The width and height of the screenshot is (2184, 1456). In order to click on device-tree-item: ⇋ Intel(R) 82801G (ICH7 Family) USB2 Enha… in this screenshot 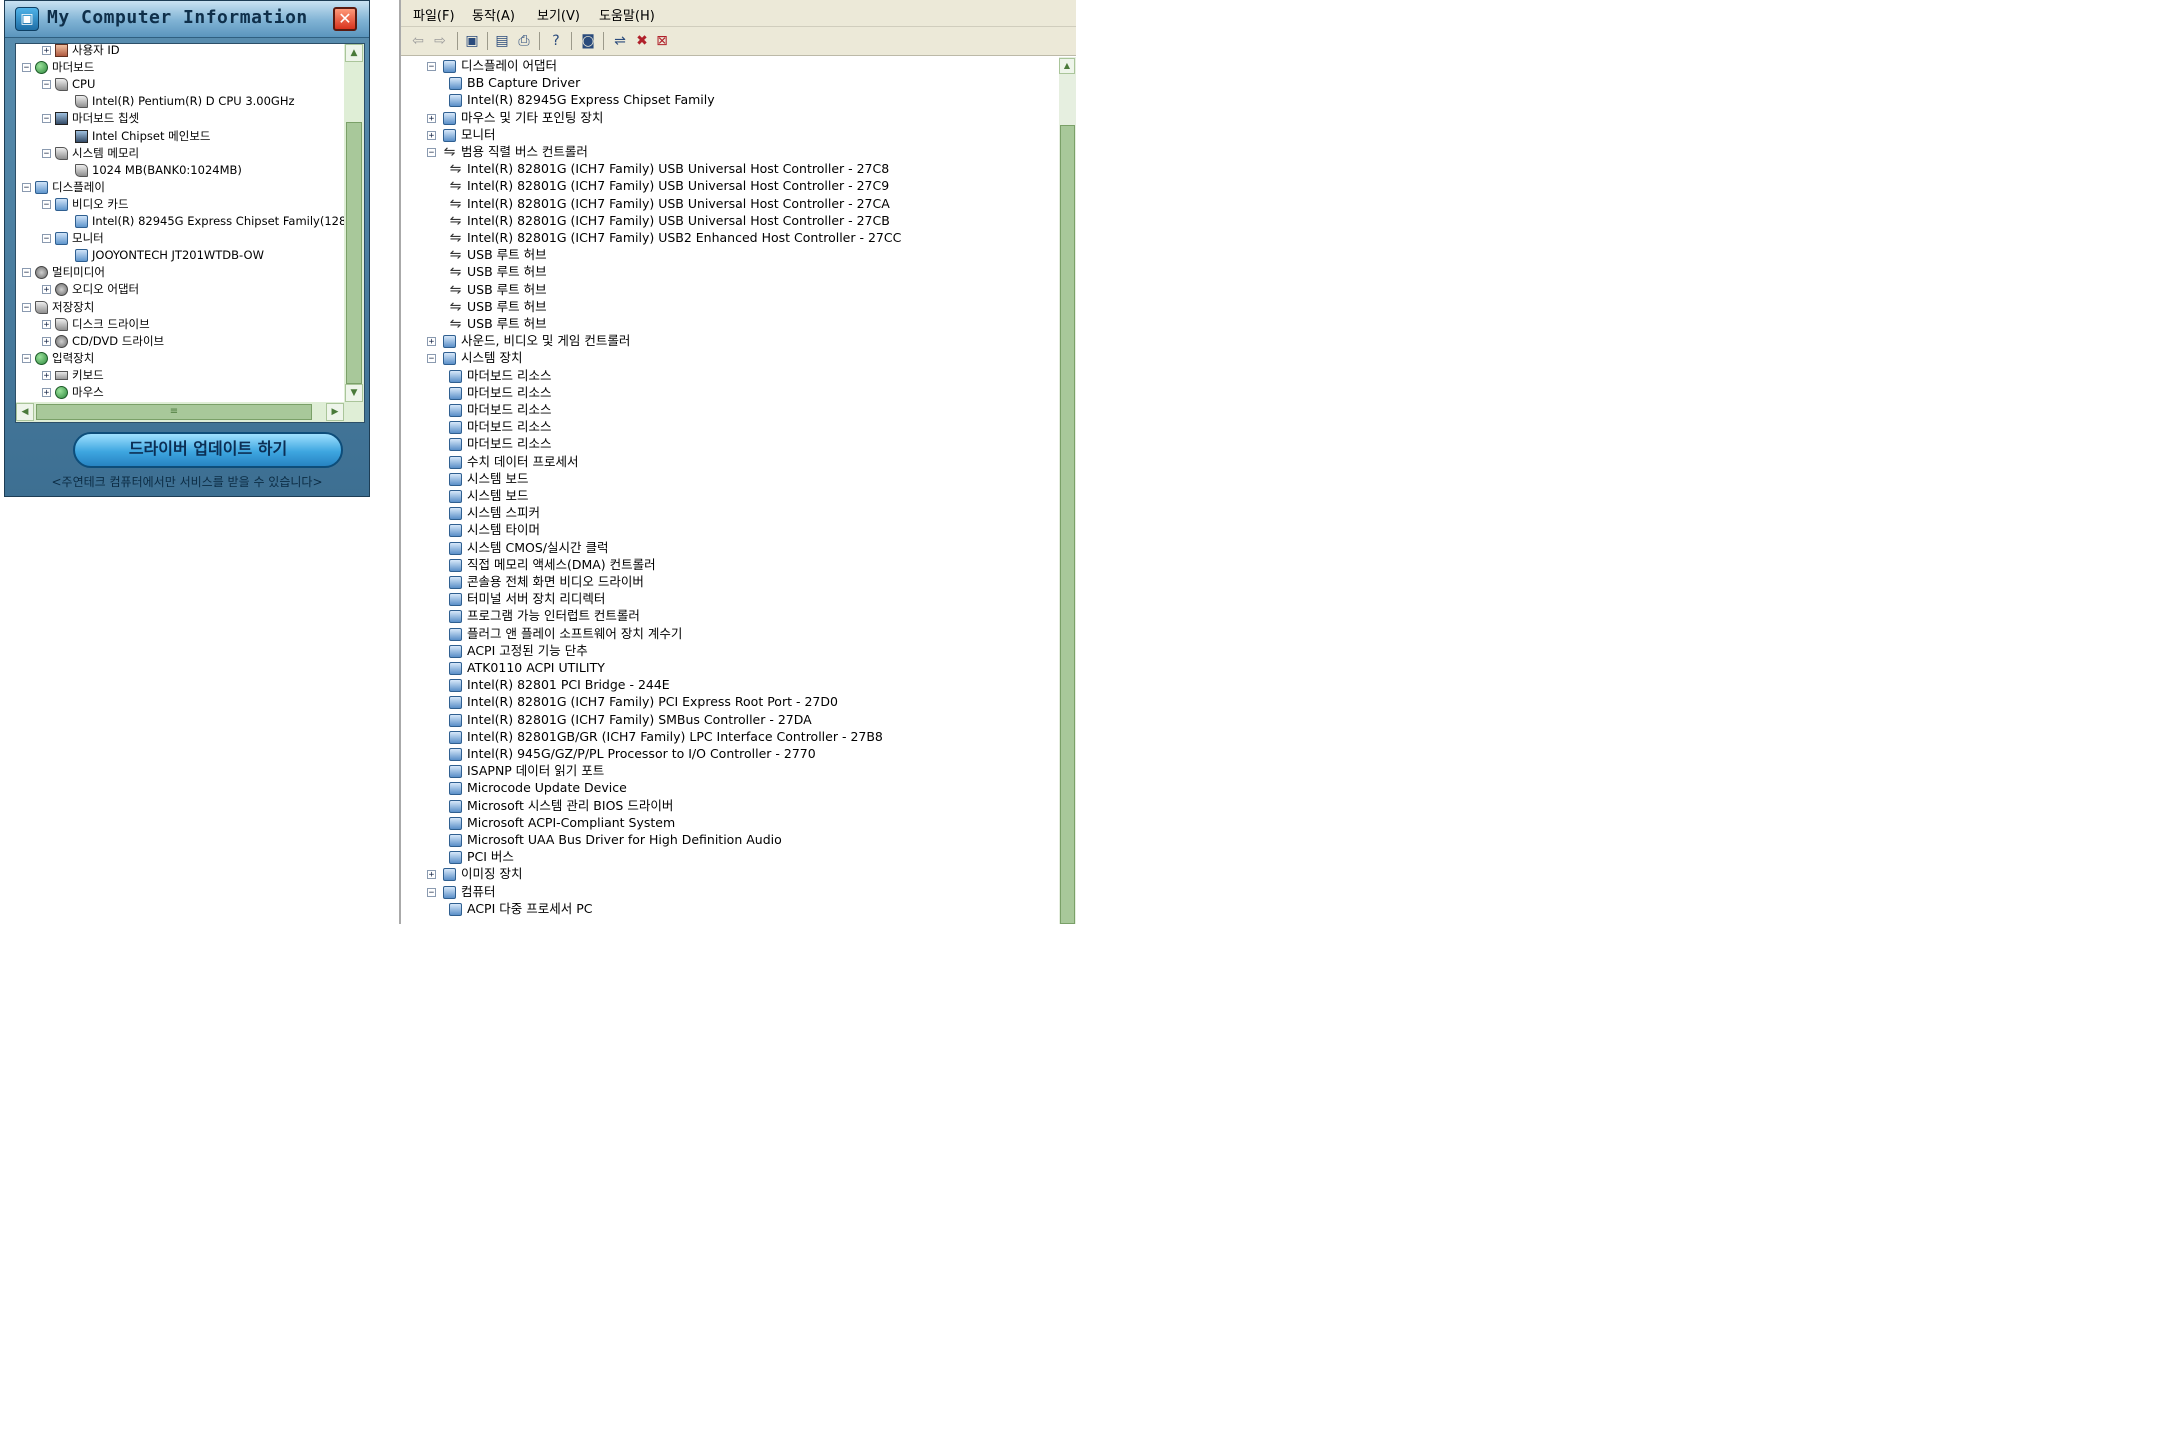, I will do `click(675, 237)`.